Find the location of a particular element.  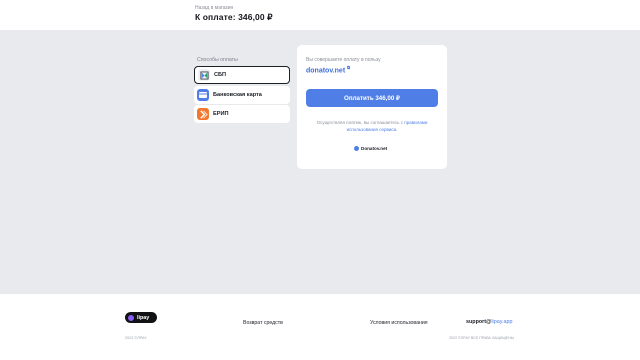

terms-of-use-link: Условия использования is located at coordinates (399, 323).